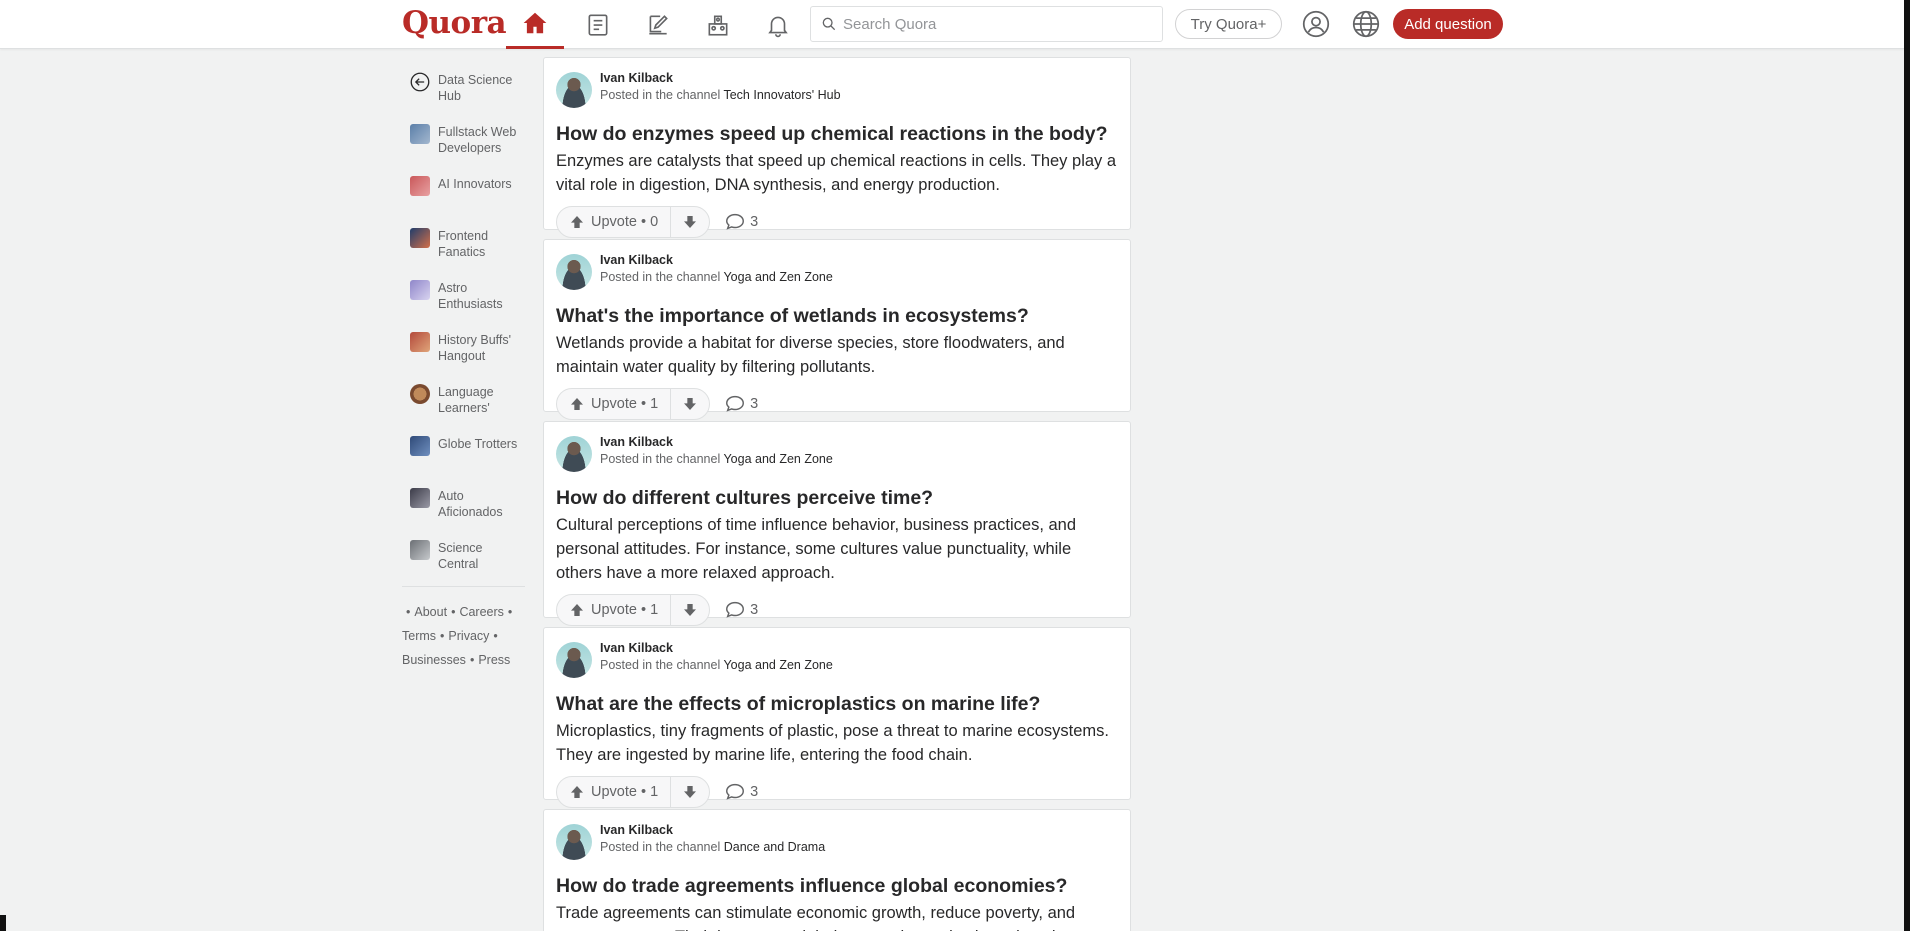 This screenshot has height=931, width=1910. Describe the element at coordinates (1316, 24) in the screenshot. I see `profile-avatar-icon` at that location.